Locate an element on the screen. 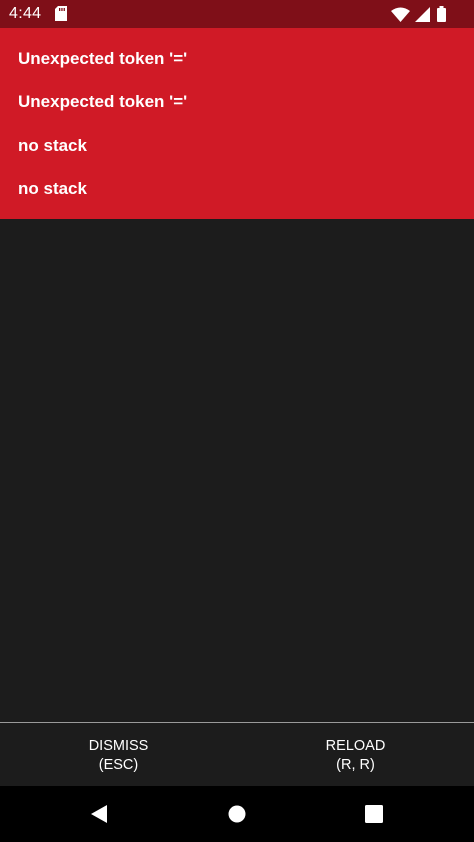 This screenshot has width=474, height=842. status-bar: 4:44 is located at coordinates (237, 14).